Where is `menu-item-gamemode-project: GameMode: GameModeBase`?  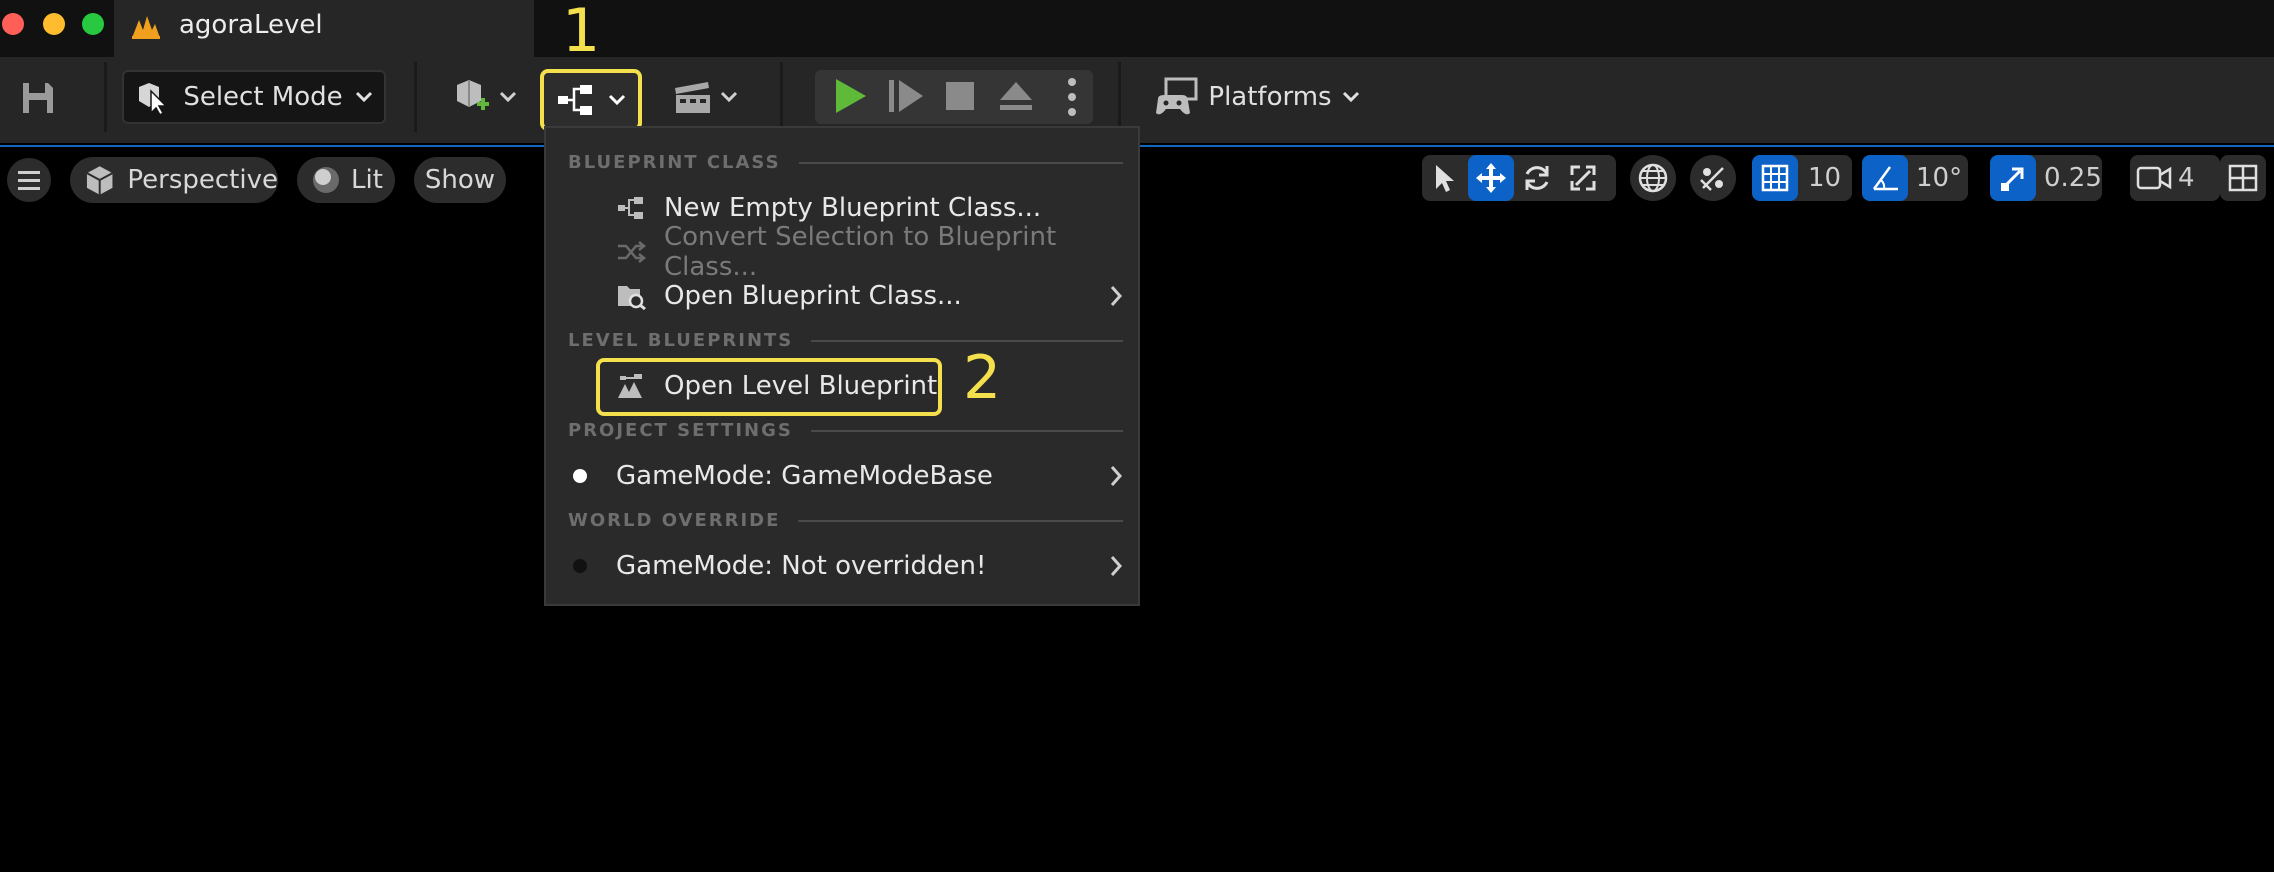 menu-item-gamemode-project: GameMode: GameModeBase is located at coordinates (842, 476).